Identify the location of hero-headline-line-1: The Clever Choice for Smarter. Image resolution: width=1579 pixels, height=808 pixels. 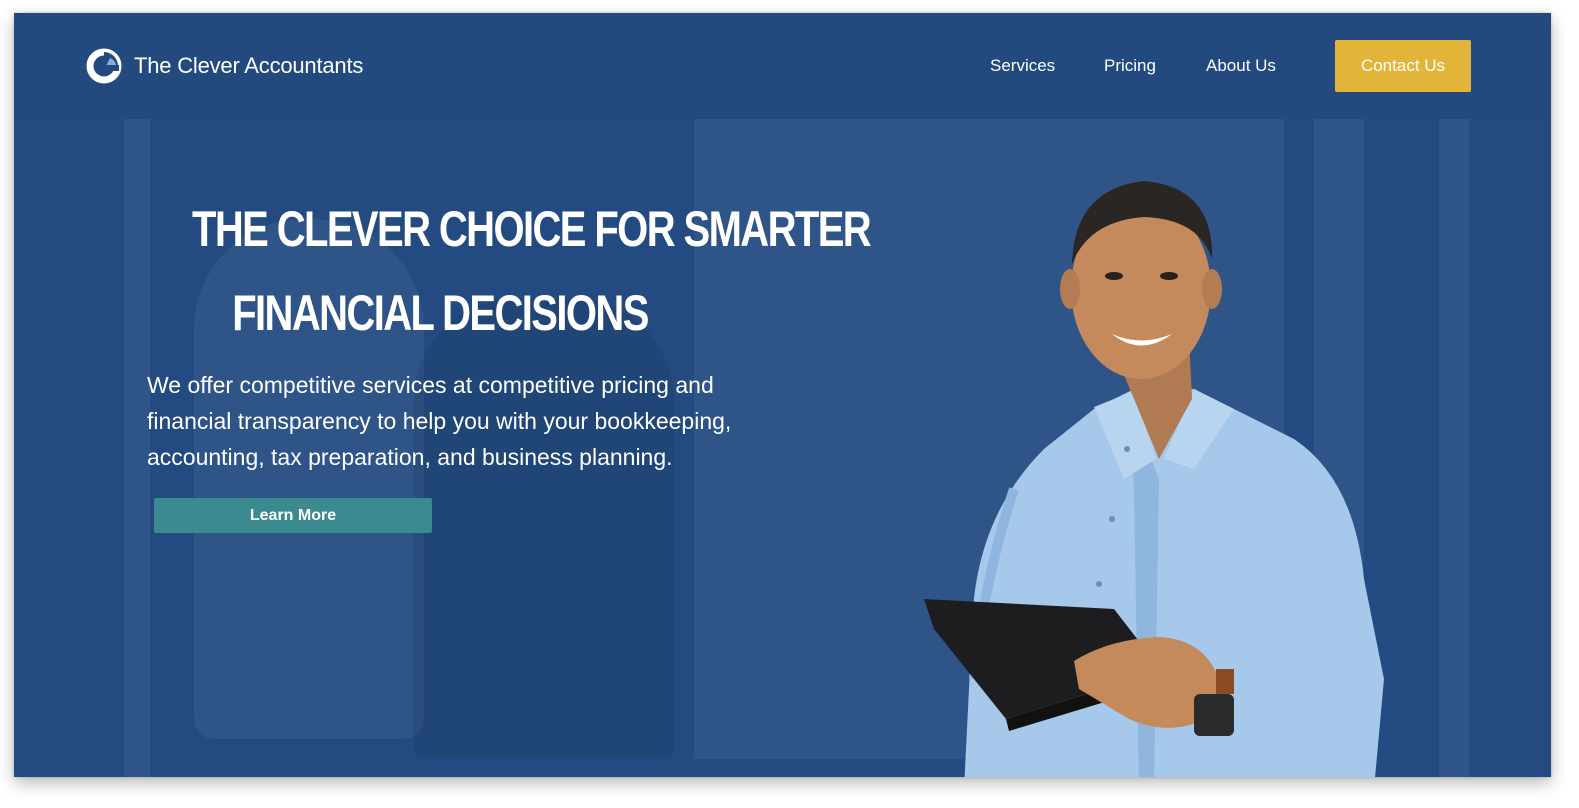
(532, 229).